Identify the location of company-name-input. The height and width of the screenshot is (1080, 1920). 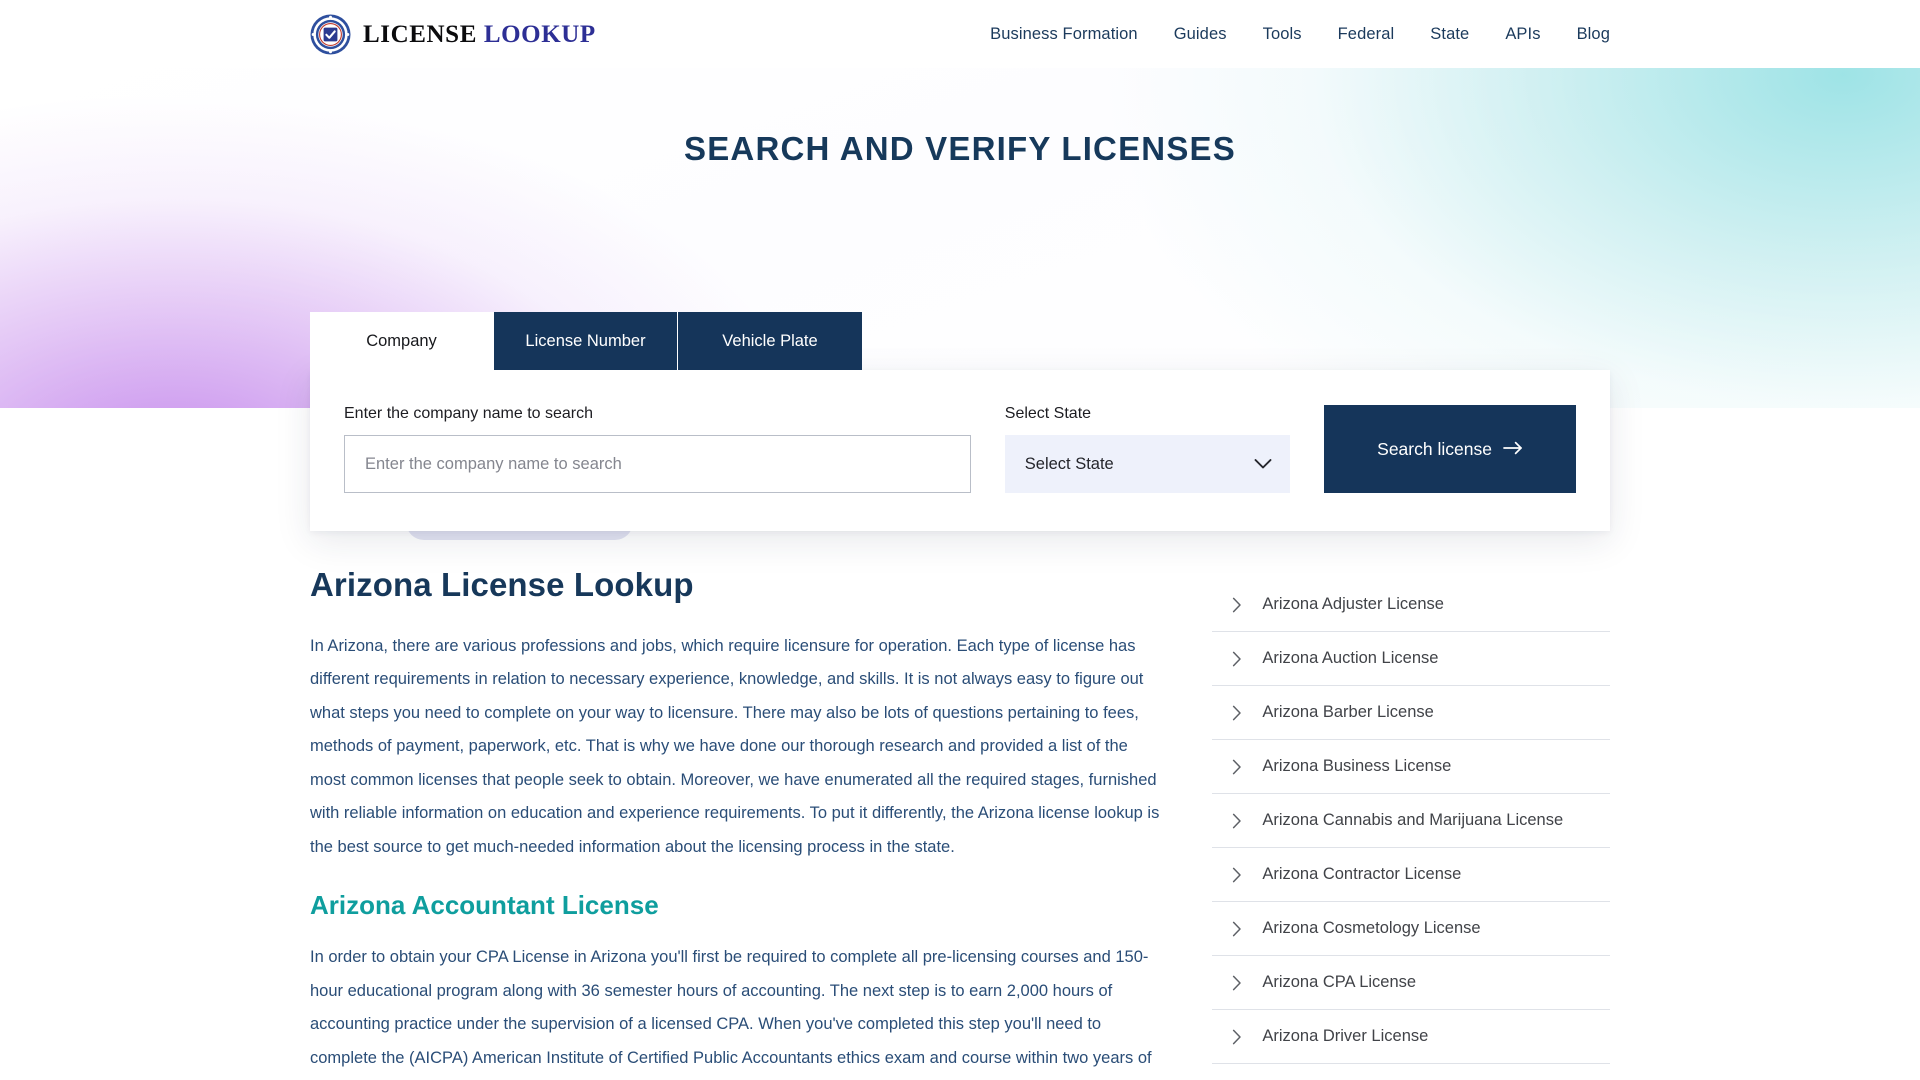
(657, 464).